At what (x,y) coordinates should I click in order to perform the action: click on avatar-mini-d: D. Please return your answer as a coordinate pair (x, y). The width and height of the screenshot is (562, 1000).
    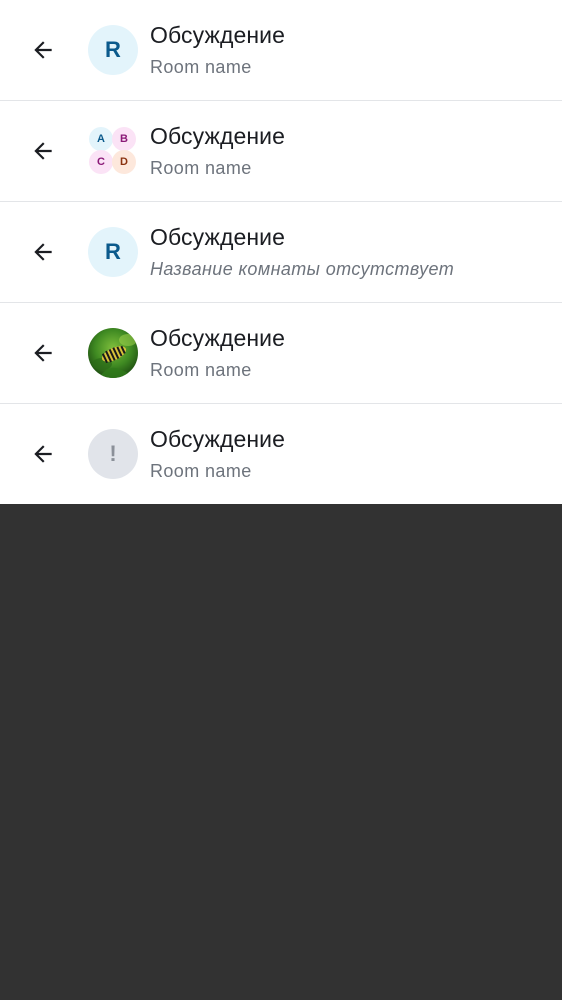
    Looking at the image, I should click on (124, 162).